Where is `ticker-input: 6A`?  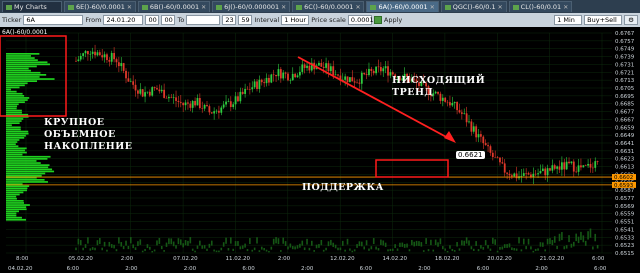
ticker-input: 6A is located at coordinates (53, 20).